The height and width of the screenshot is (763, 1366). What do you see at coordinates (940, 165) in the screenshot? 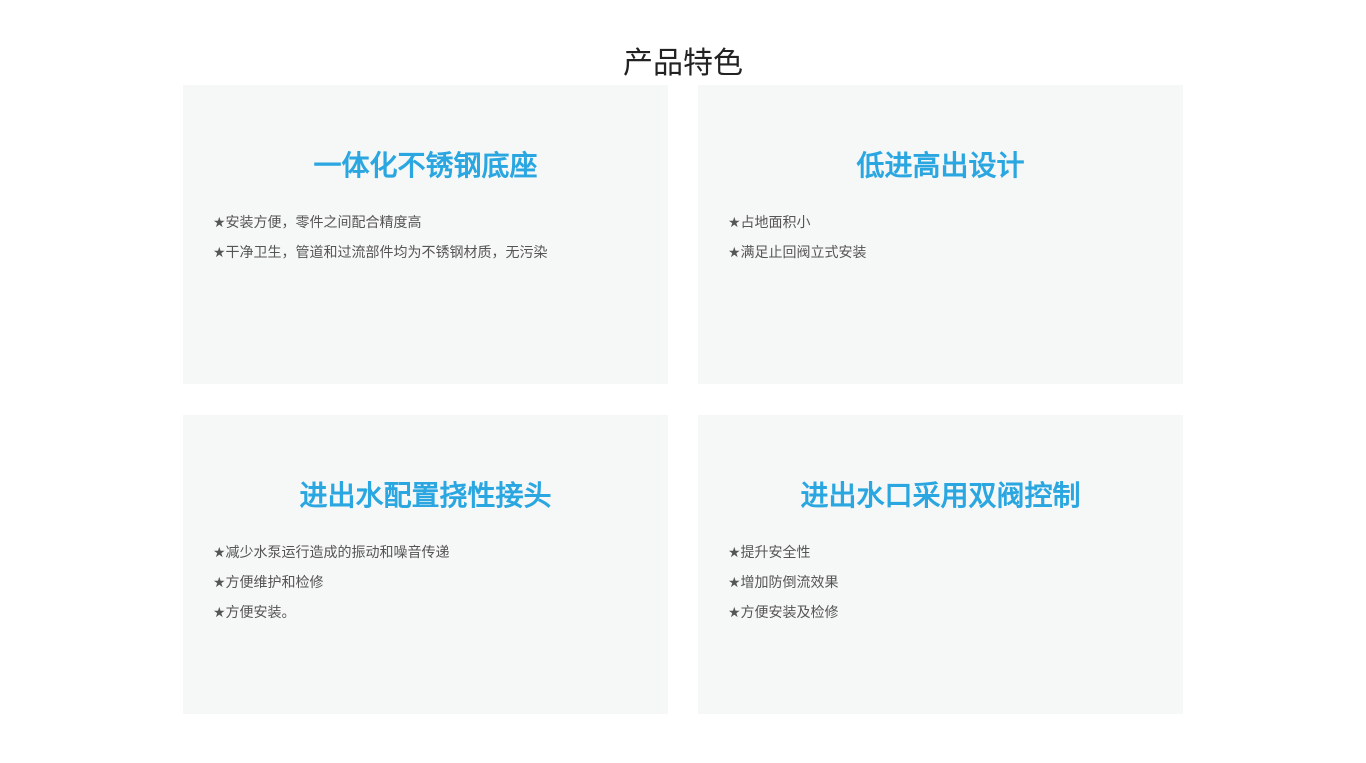
I see `feature-card-title: 低进高出设计` at bounding box center [940, 165].